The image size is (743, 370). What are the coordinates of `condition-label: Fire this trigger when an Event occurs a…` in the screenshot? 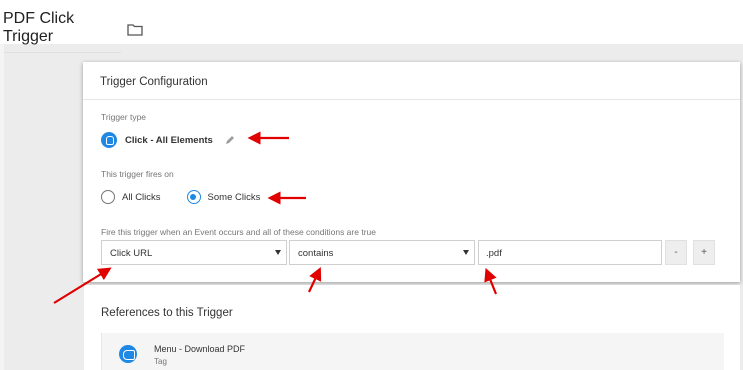 It's located at (238, 232).